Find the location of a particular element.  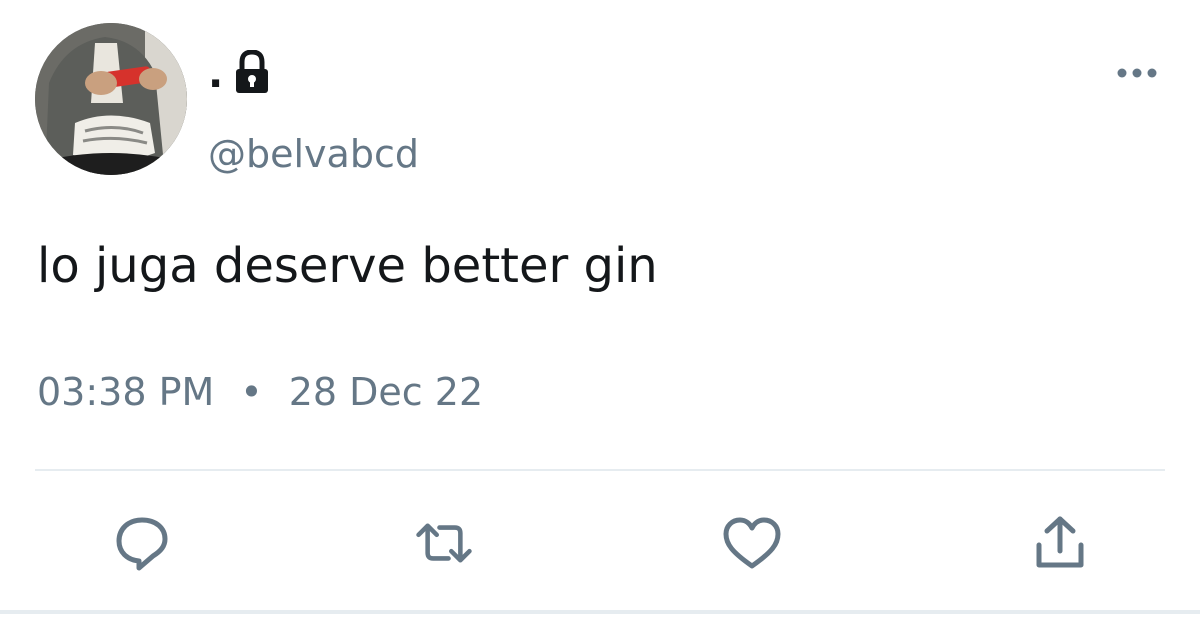

divider is located at coordinates (600, 470).